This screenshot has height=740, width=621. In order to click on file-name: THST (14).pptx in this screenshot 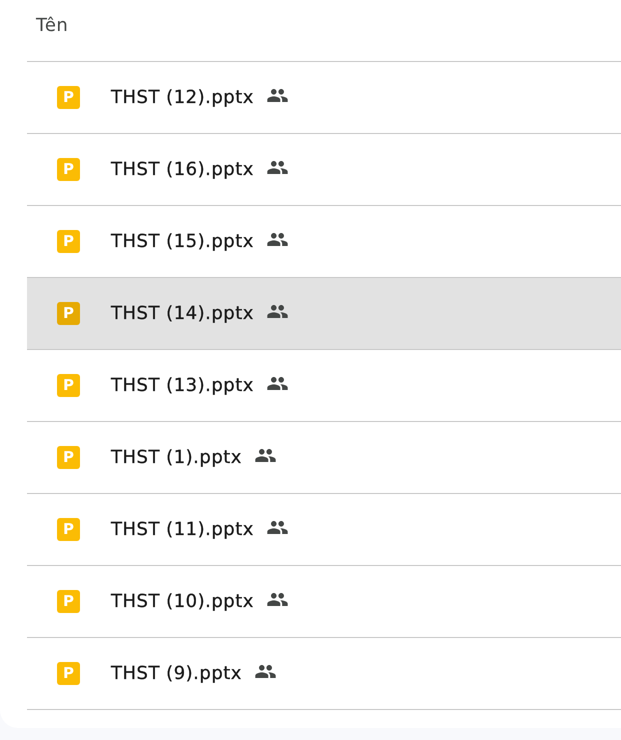, I will do `click(182, 313)`.